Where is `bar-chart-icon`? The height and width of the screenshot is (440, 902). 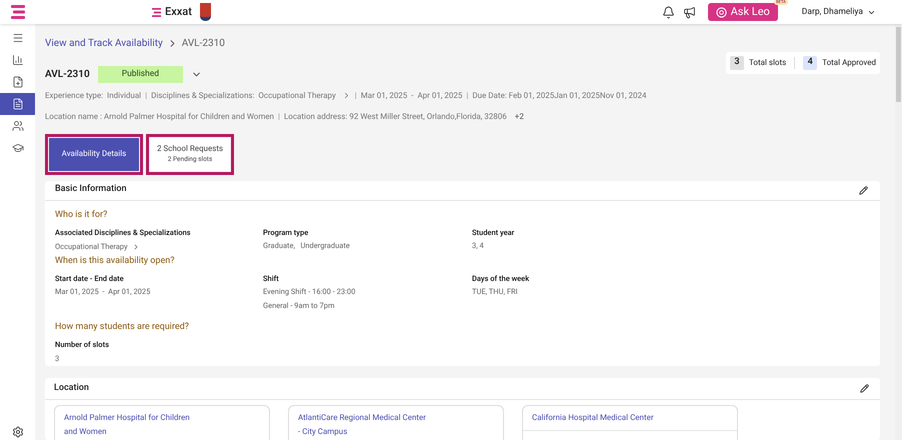
bar-chart-icon is located at coordinates (18, 60).